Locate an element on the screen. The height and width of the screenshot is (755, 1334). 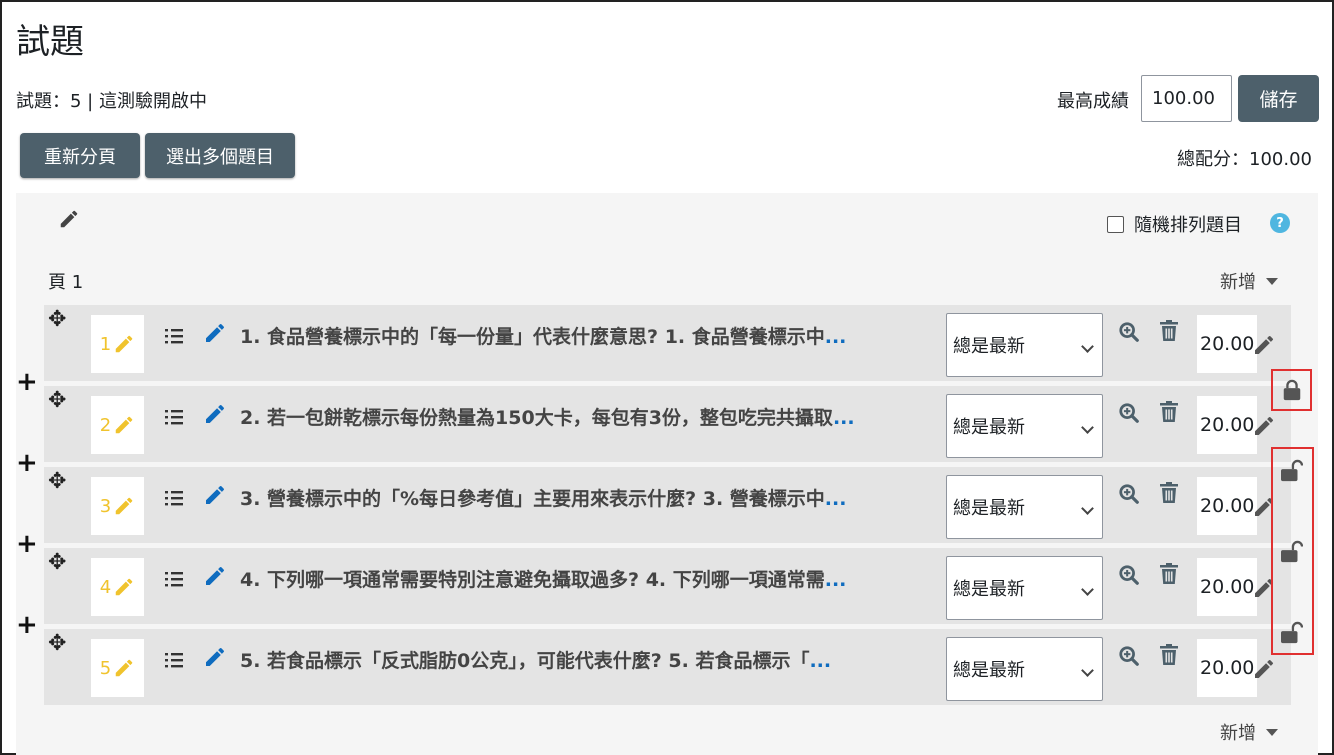
shuffle-checkbox is located at coordinates (1115, 224).